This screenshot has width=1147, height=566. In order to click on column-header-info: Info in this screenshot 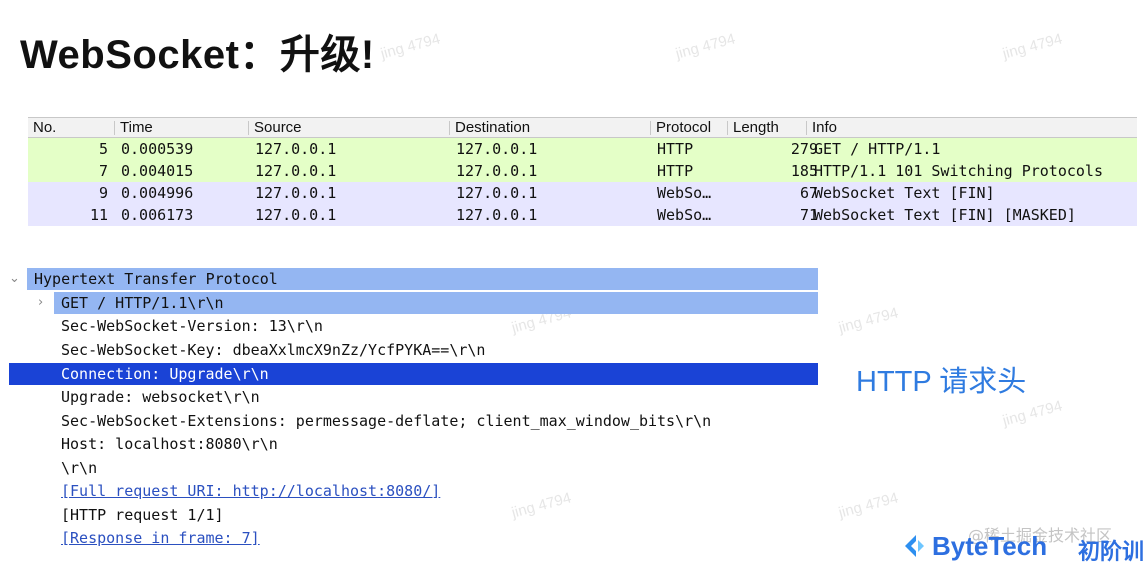, I will do `click(957, 128)`.